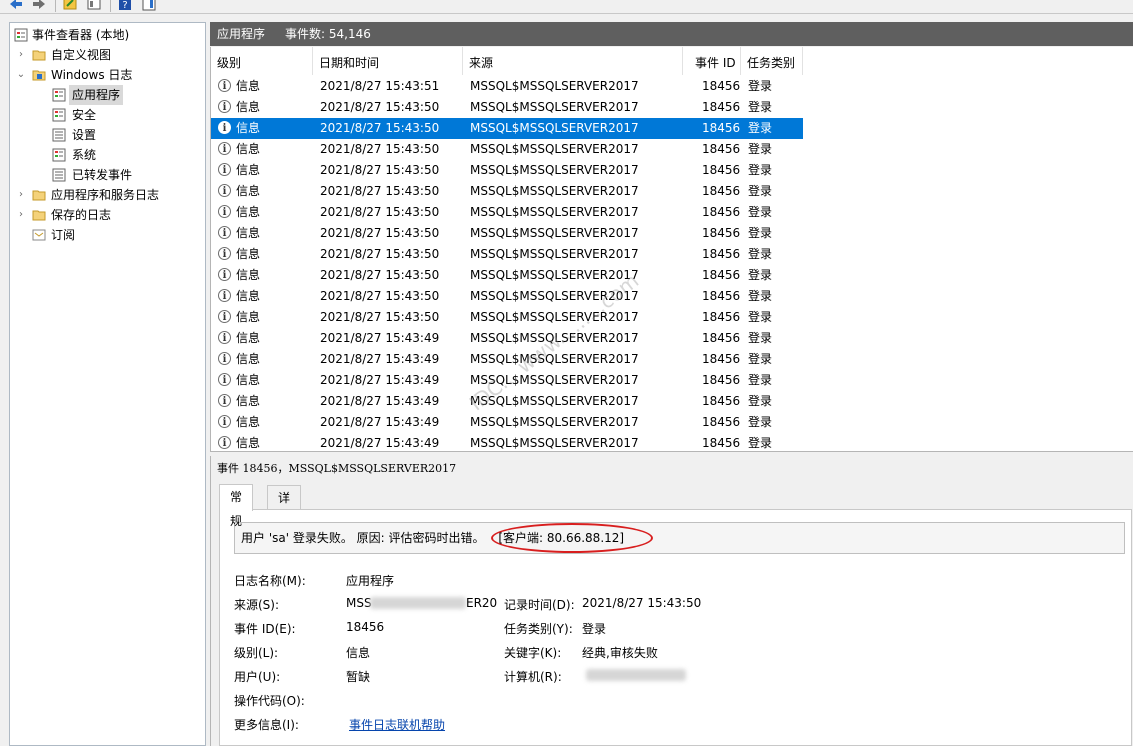 The width and height of the screenshot is (1133, 746). Describe the element at coordinates (262, 61) in the screenshot. I see `column-header-level: 级别` at that location.